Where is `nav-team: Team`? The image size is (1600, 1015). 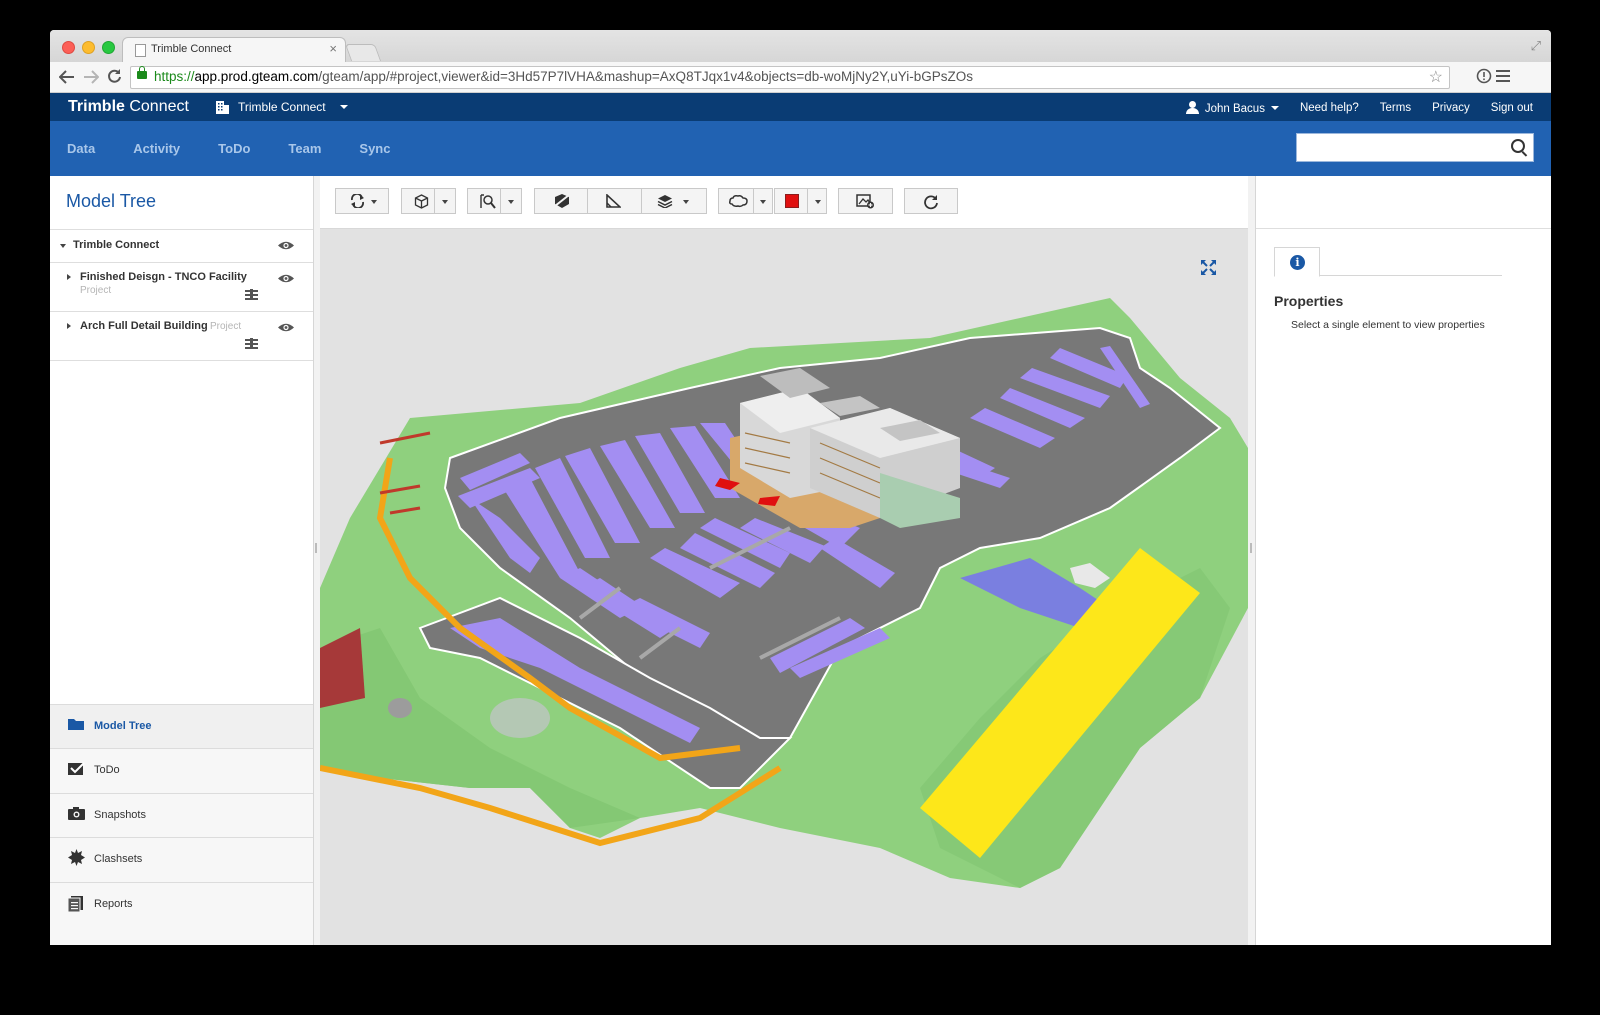 nav-team: Team is located at coordinates (304, 148).